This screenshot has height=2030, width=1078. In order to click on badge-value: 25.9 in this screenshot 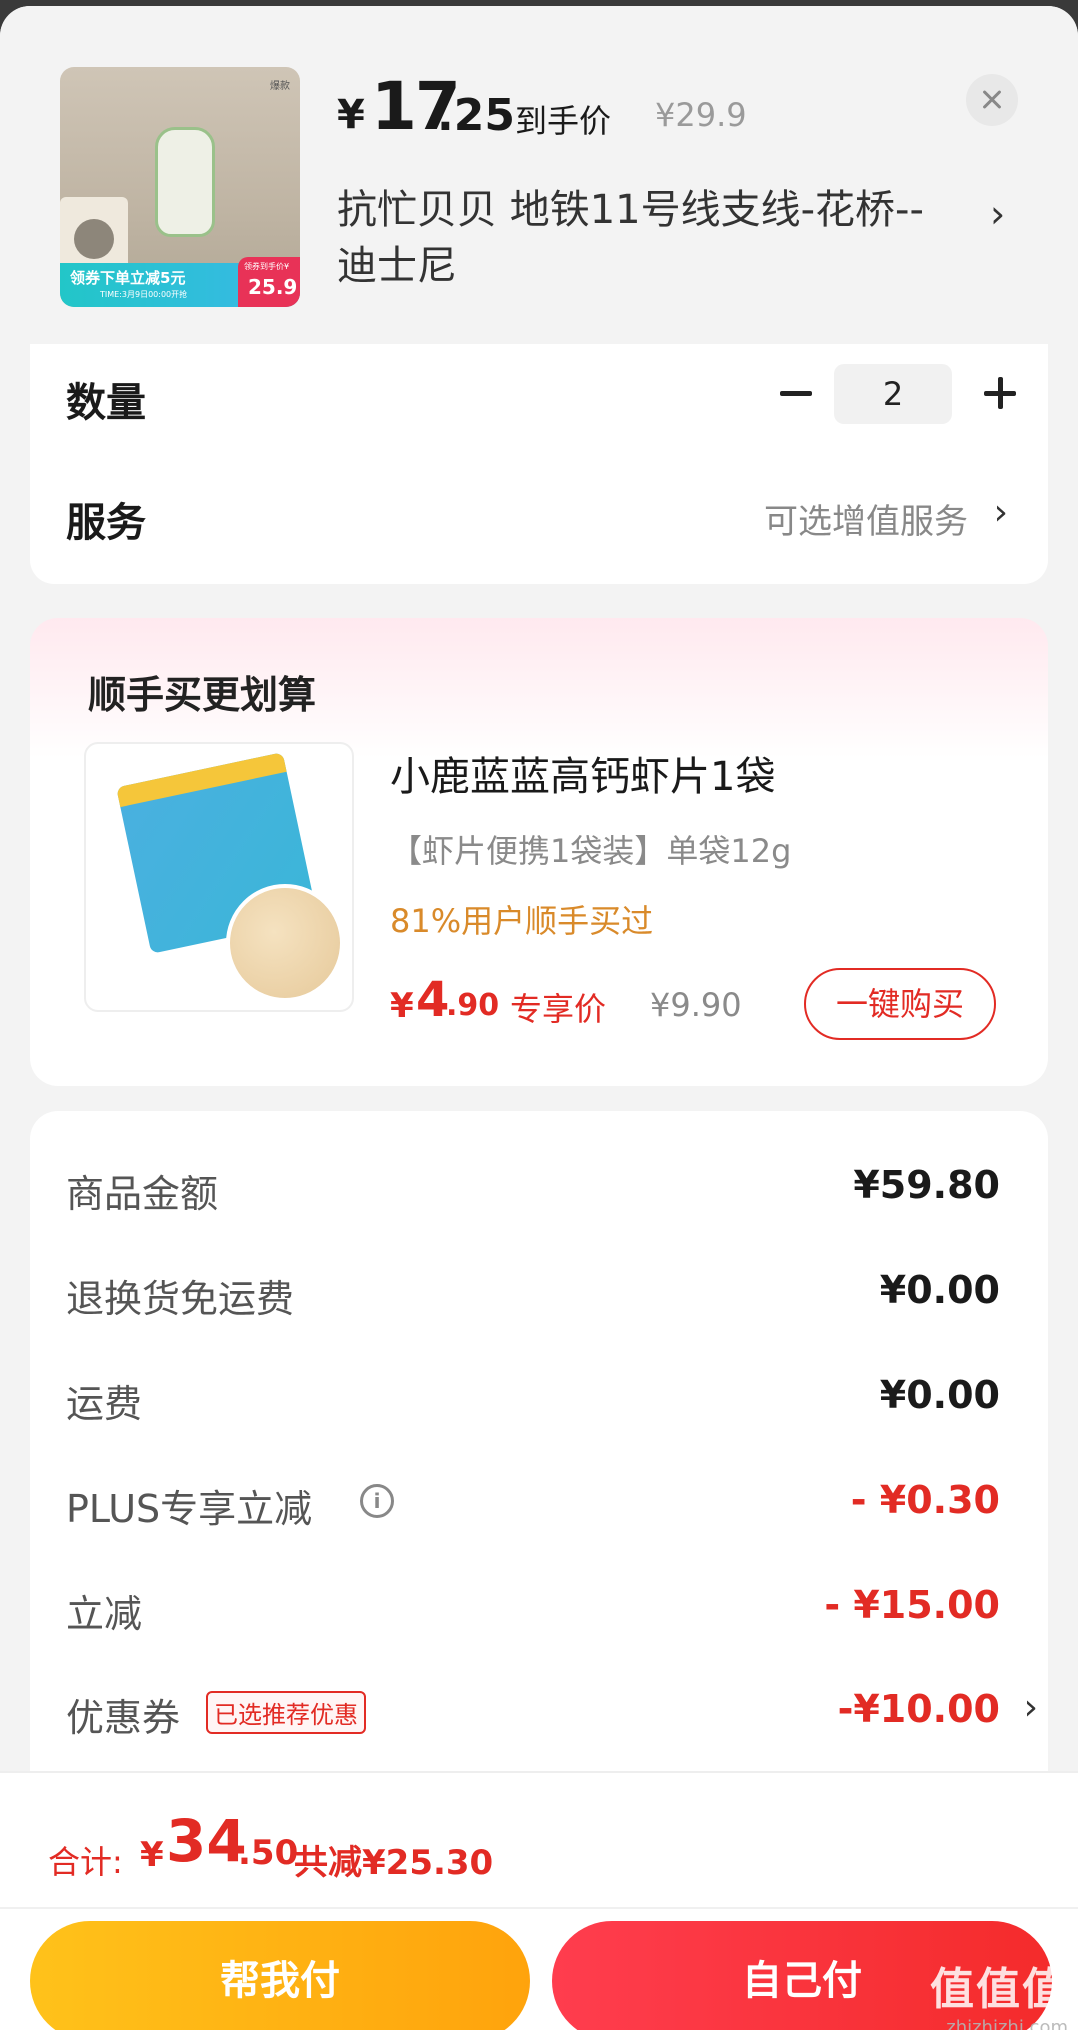, I will do `click(273, 287)`.